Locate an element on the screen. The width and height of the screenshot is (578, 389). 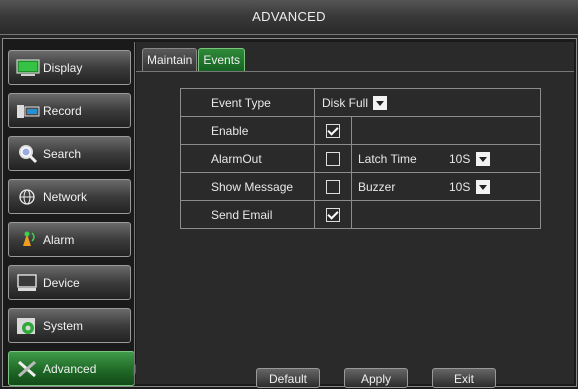
buzzer-label: Buzzer is located at coordinates (377, 186).